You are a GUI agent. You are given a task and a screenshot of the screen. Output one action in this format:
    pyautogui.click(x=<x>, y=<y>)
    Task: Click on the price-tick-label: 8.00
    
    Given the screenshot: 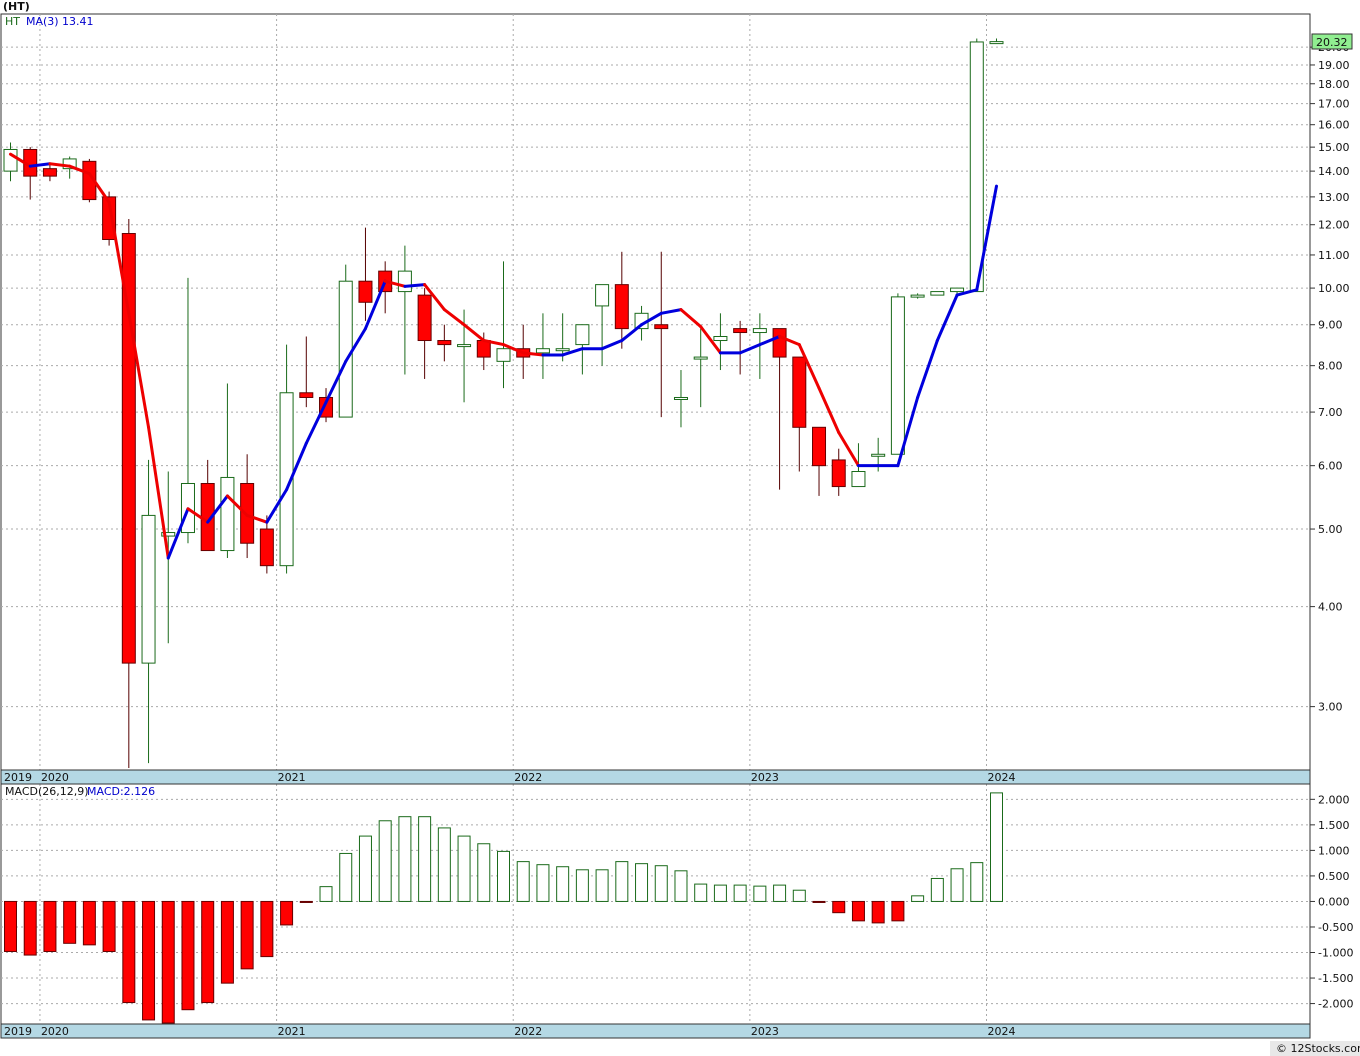 What is the action you would take?
    pyautogui.click(x=1330, y=366)
    